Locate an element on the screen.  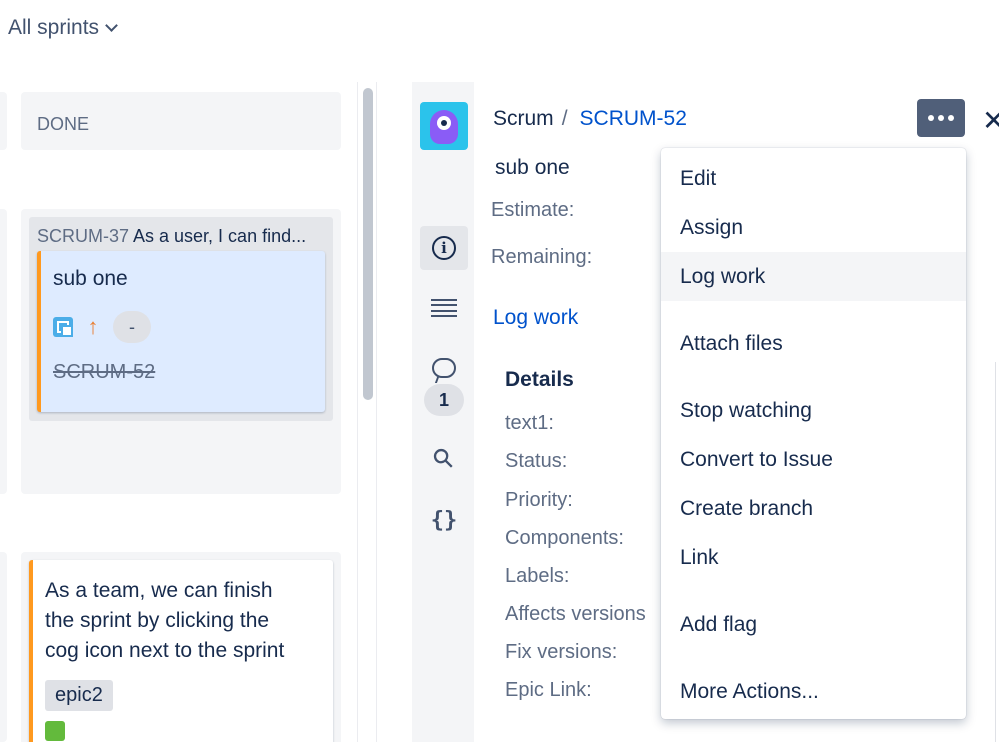
development-tab: {} is located at coordinates (444, 520).